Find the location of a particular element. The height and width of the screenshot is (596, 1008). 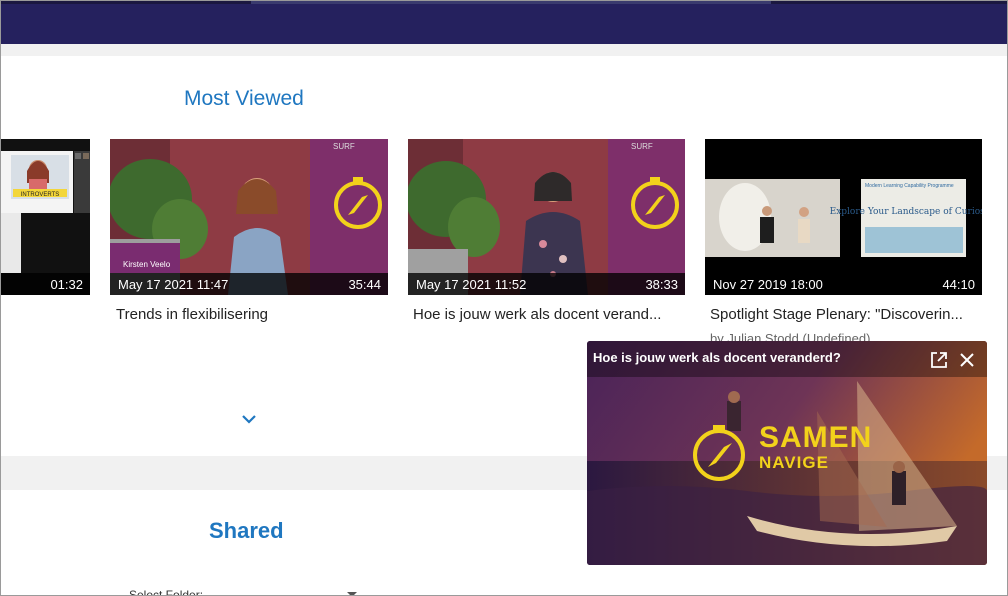

top-navigation-bar is located at coordinates (504, 22).